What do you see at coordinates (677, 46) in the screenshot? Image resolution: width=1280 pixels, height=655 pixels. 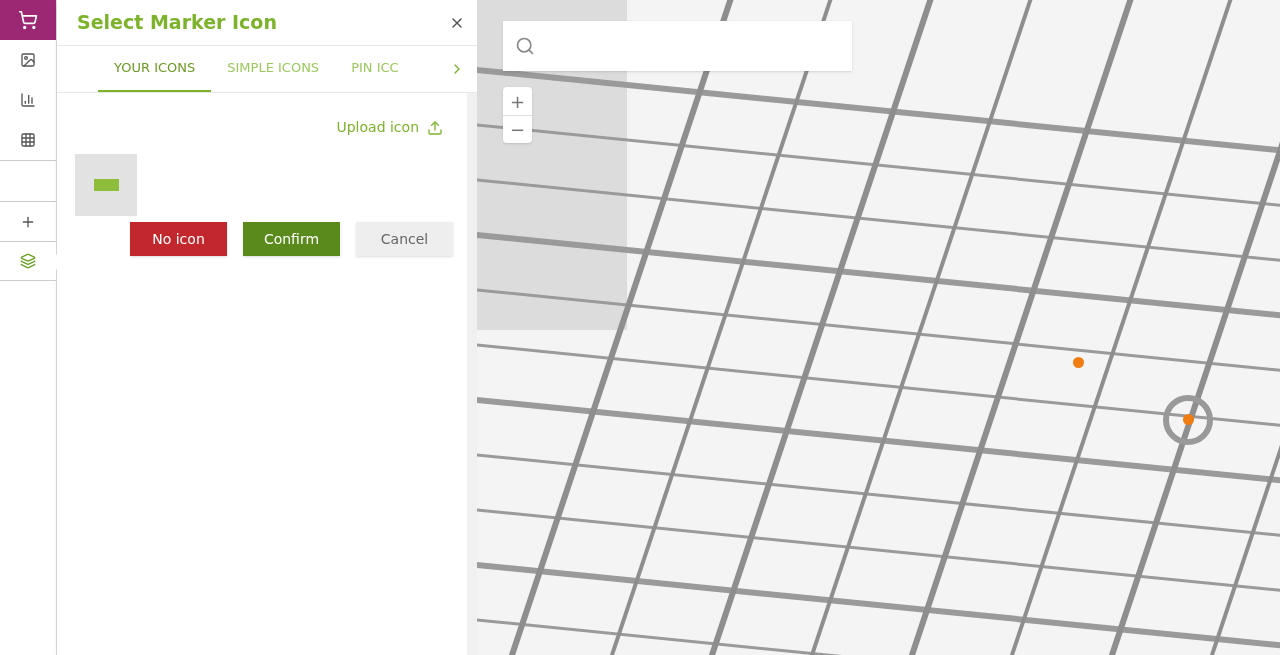 I see `search-field` at bounding box center [677, 46].